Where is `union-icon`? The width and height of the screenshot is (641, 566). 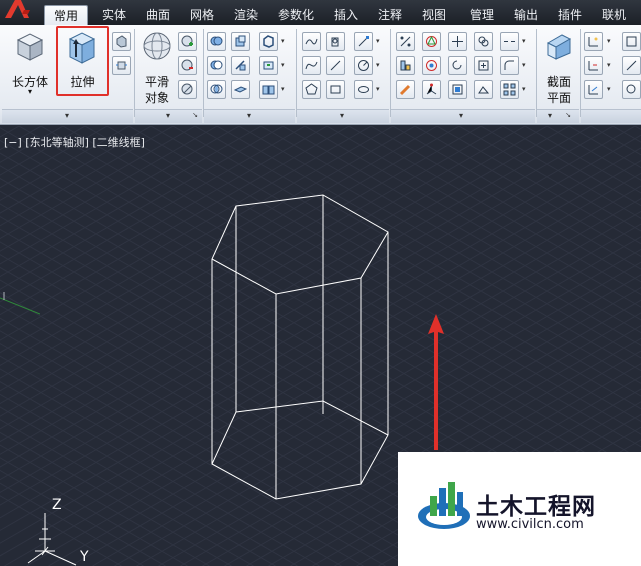 union-icon is located at coordinates (216, 41).